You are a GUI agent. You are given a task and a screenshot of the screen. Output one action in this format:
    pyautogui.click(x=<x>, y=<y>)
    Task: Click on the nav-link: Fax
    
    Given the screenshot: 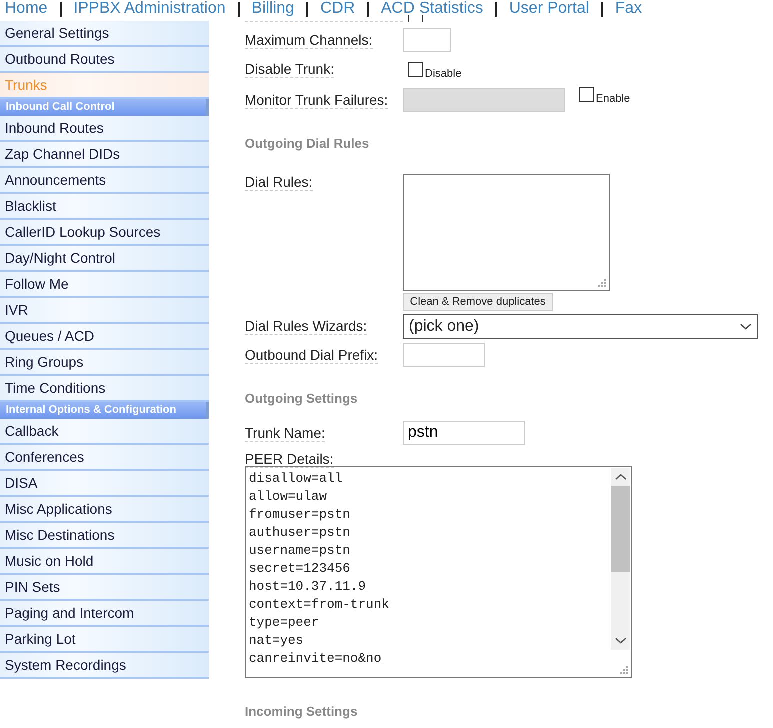 What is the action you would take?
    pyautogui.click(x=628, y=9)
    